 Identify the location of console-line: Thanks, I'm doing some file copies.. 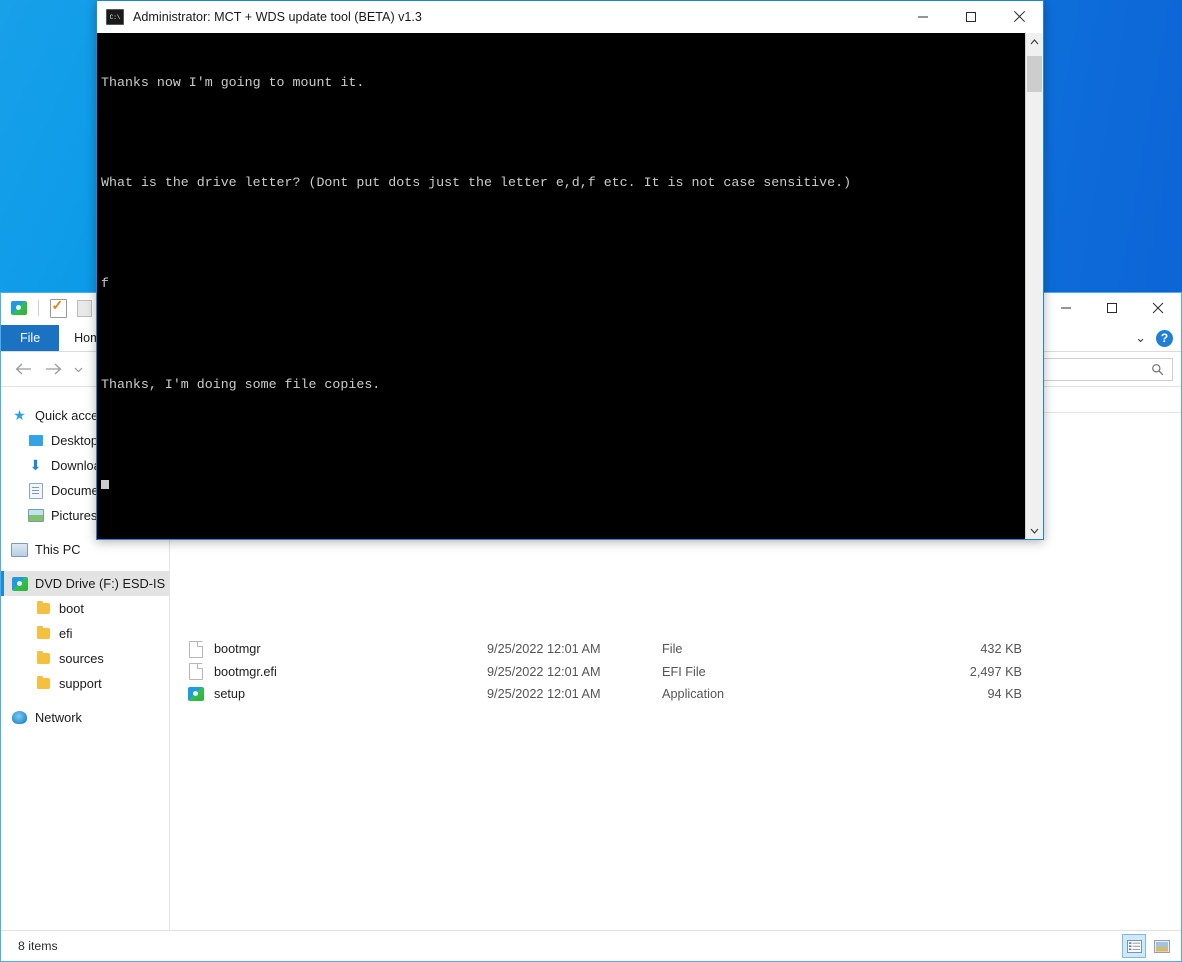
(241, 384).